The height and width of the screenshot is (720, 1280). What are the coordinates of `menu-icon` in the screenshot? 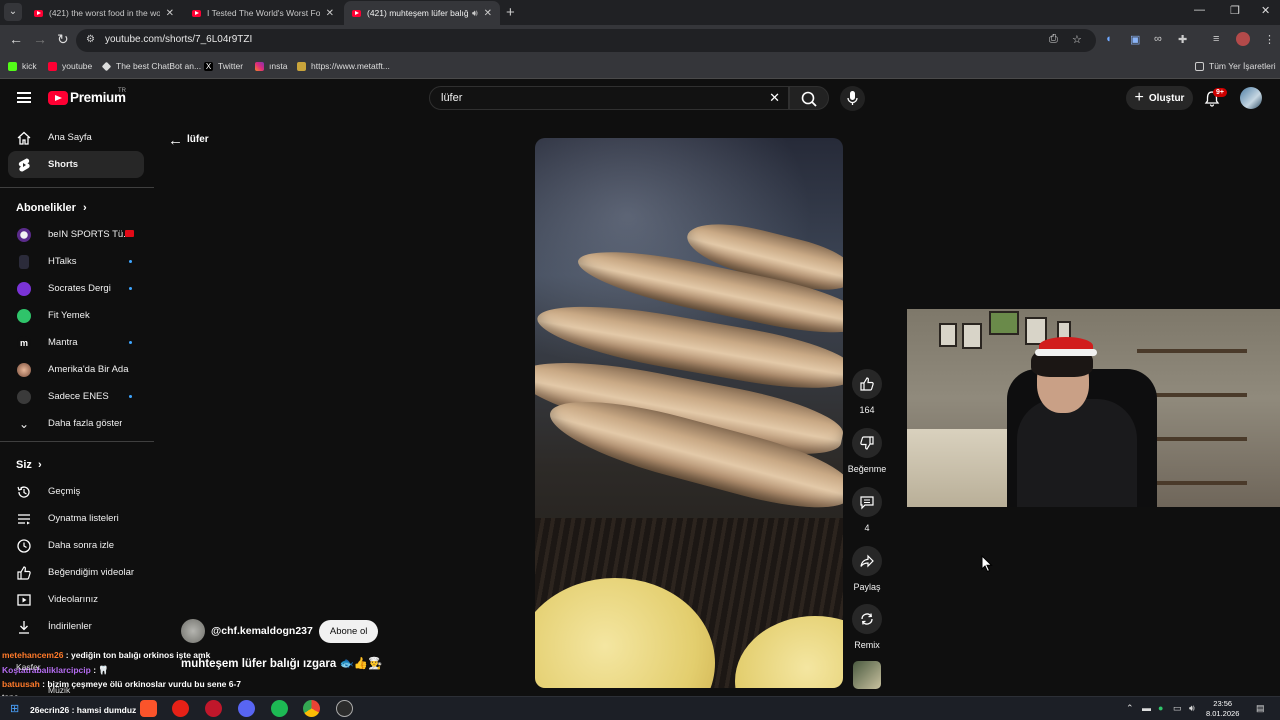 It's located at (24, 97).